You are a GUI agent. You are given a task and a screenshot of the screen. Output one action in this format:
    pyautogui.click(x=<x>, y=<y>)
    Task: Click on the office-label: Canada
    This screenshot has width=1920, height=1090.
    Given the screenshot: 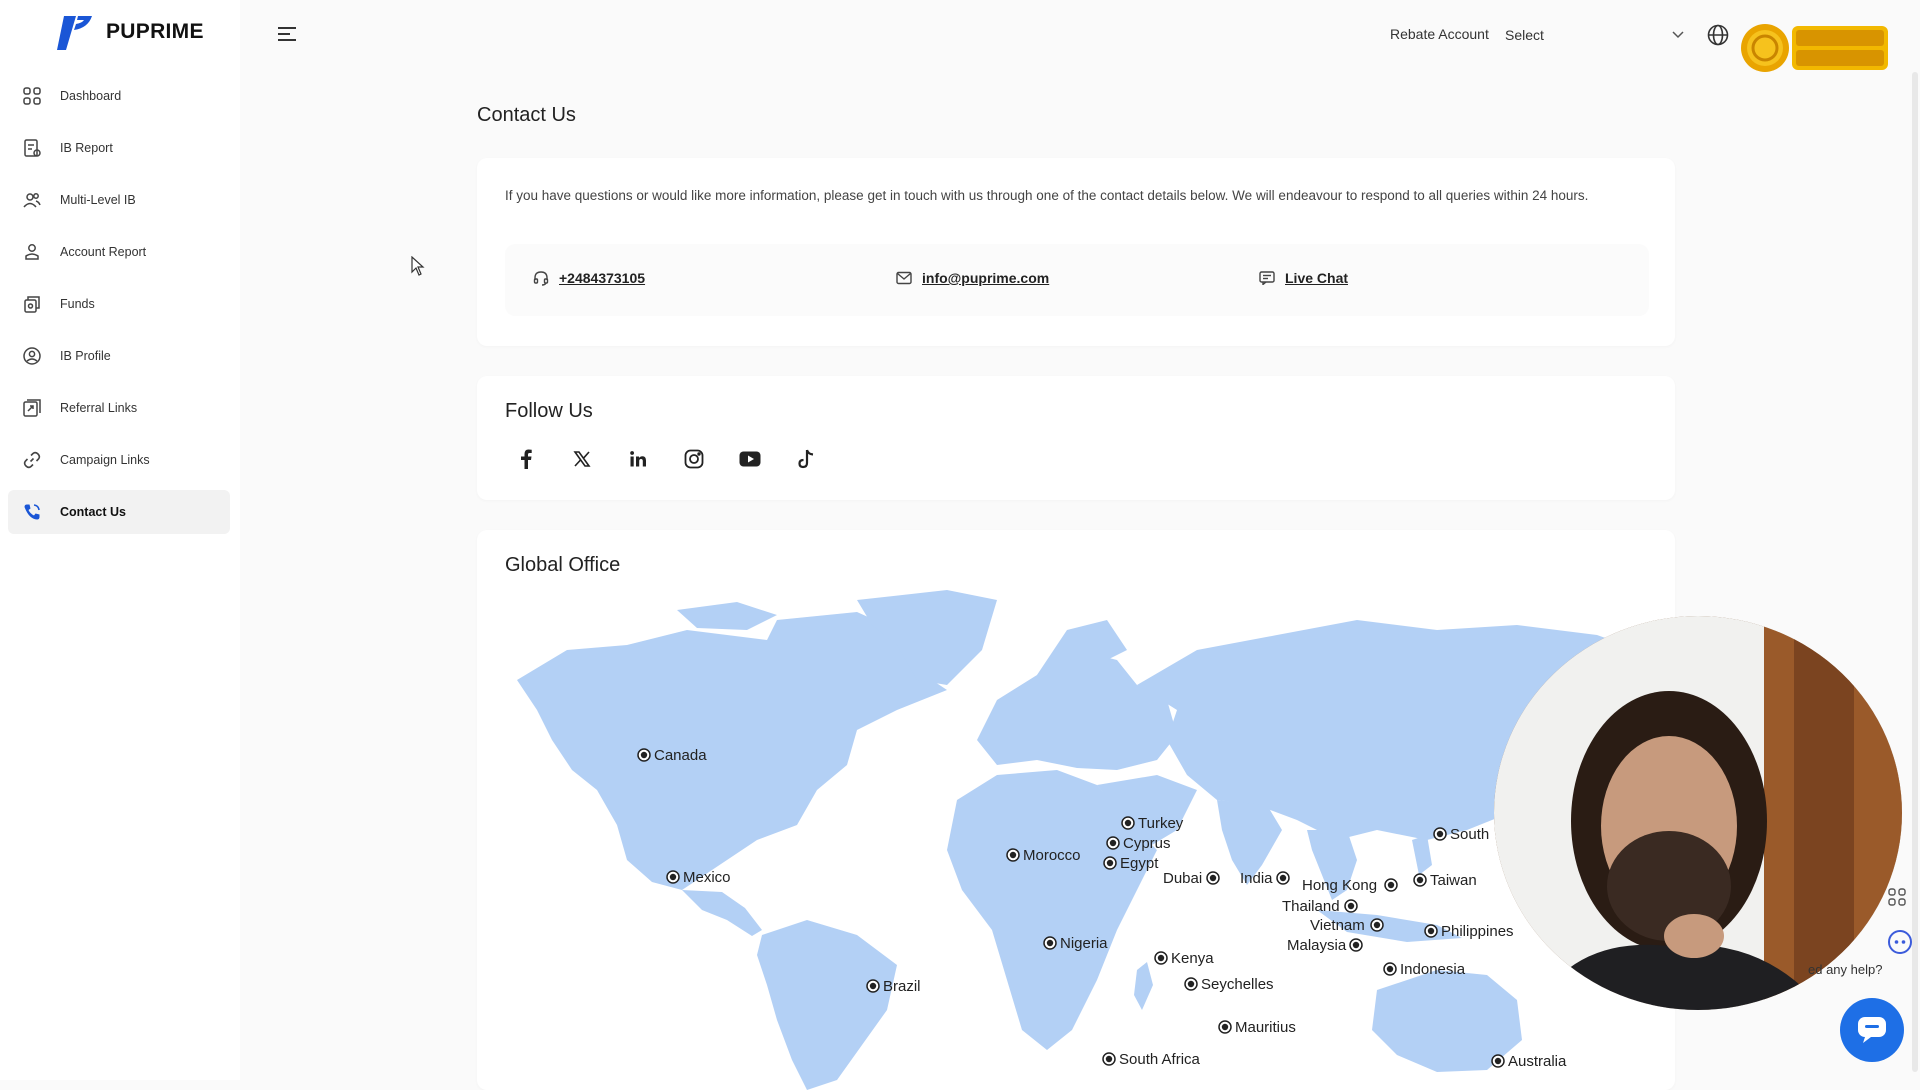 What is the action you would take?
    pyautogui.click(x=680, y=755)
    